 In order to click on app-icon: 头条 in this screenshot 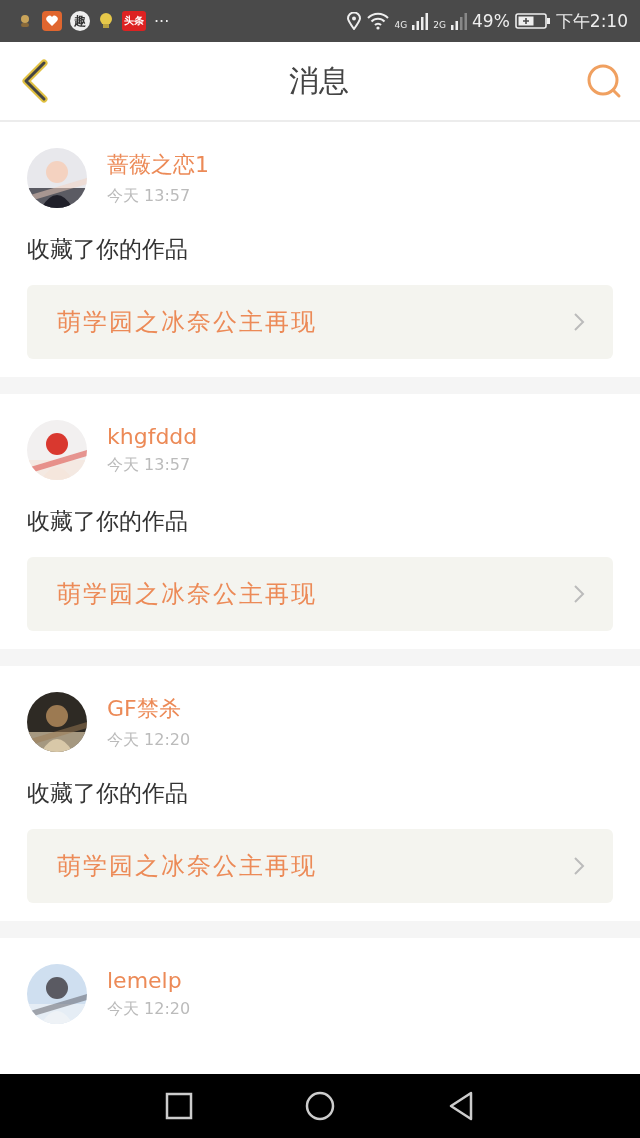, I will do `click(134, 21)`.